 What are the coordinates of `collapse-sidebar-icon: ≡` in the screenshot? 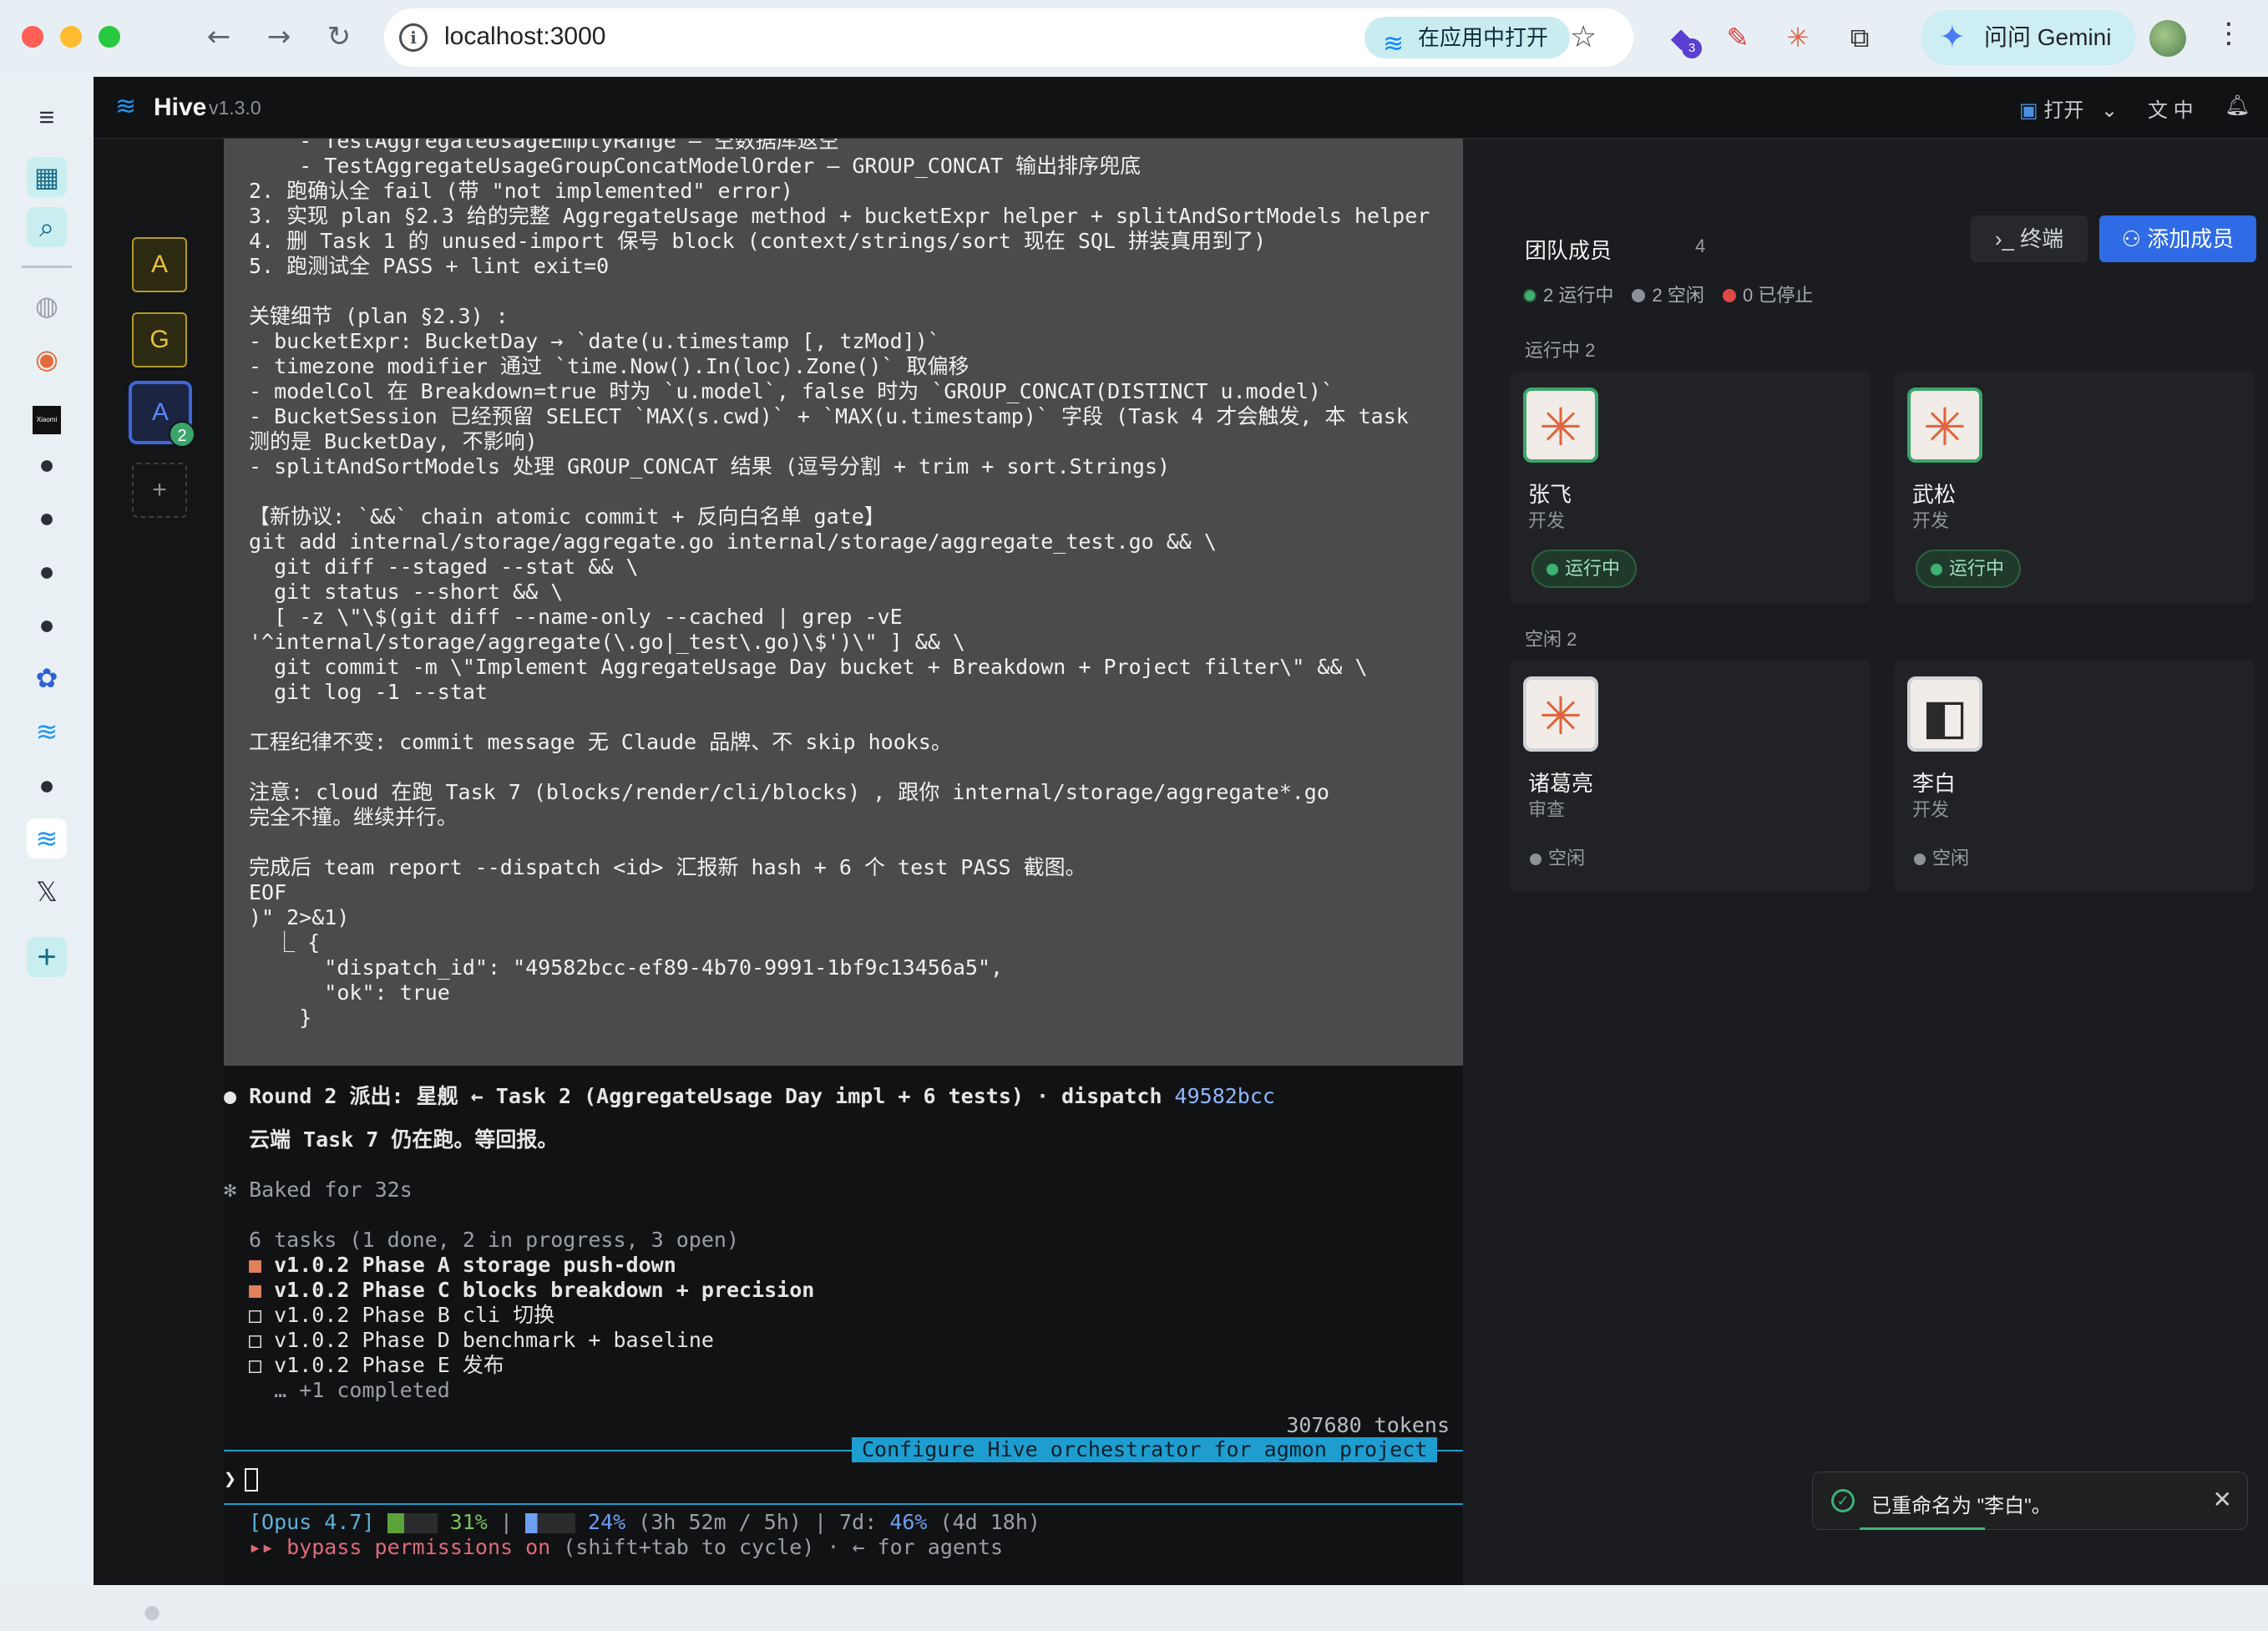 It's located at (47, 117).